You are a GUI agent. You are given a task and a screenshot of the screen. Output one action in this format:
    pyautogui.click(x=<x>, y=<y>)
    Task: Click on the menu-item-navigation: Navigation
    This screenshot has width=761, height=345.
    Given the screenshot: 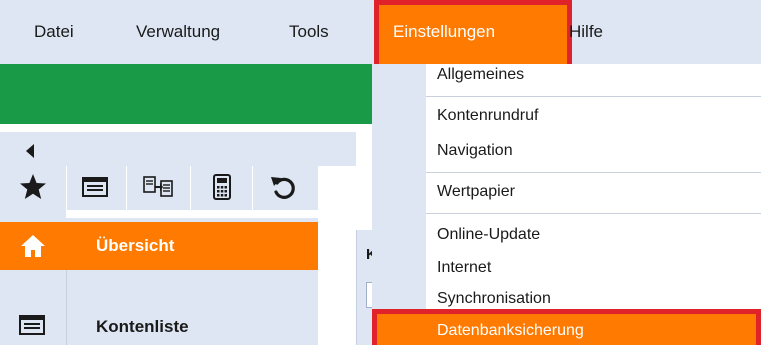 What is the action you would take?
    pyautogui.click(x=475, y=151)
    